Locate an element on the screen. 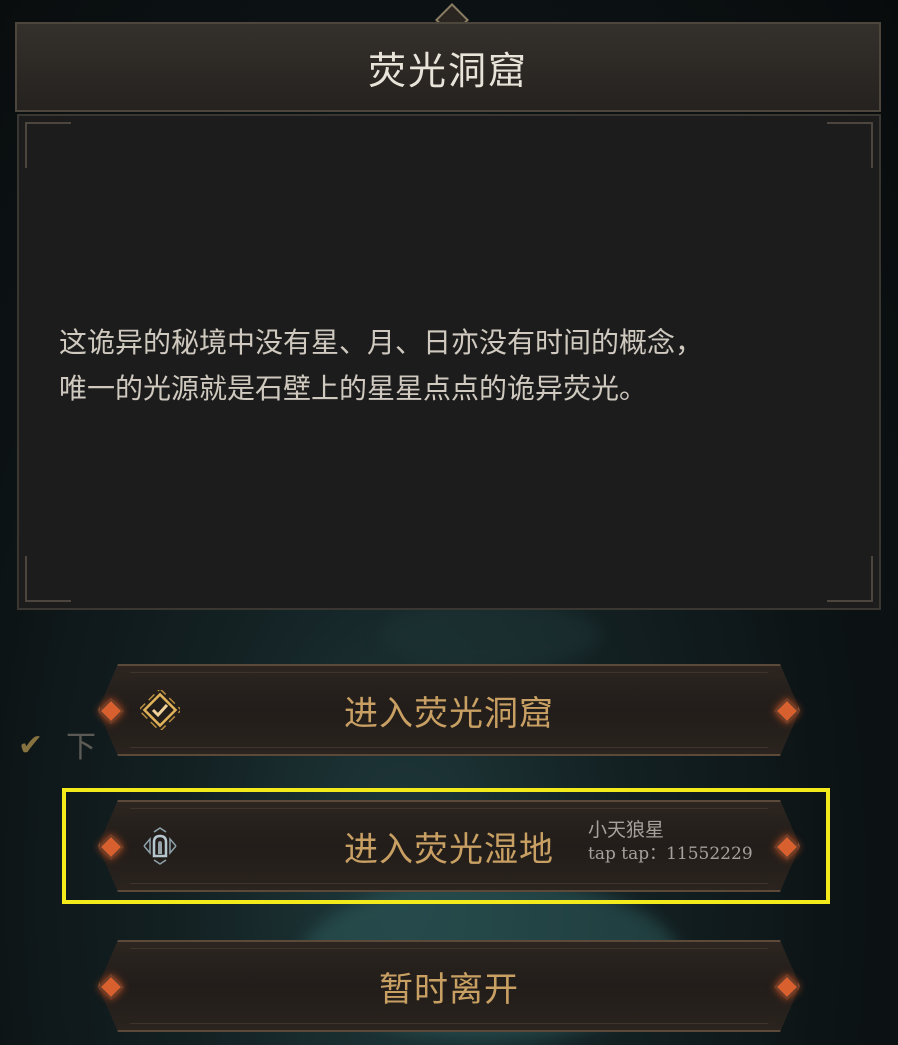 Image resolution: width=898 pixels, height=1045 pixels. description-line: 这诡异的秘境中没有星、月、日亦没有时间的概念， is located at coordinates (381, 342).